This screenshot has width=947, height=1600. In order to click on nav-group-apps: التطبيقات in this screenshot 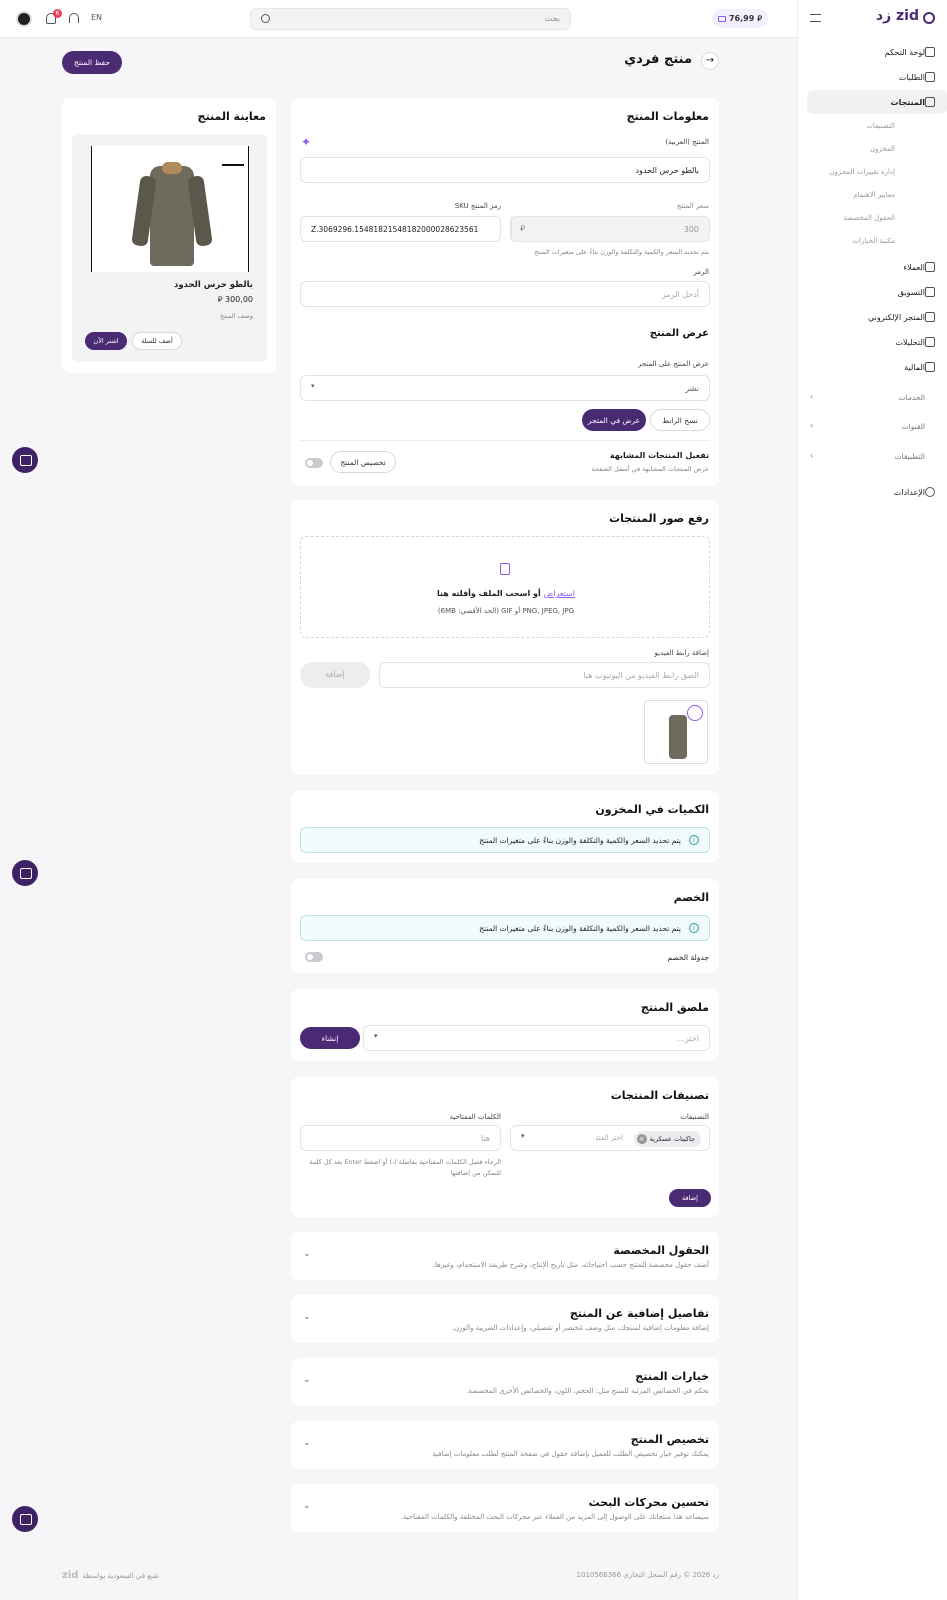, I will do `click(877, 456)`.